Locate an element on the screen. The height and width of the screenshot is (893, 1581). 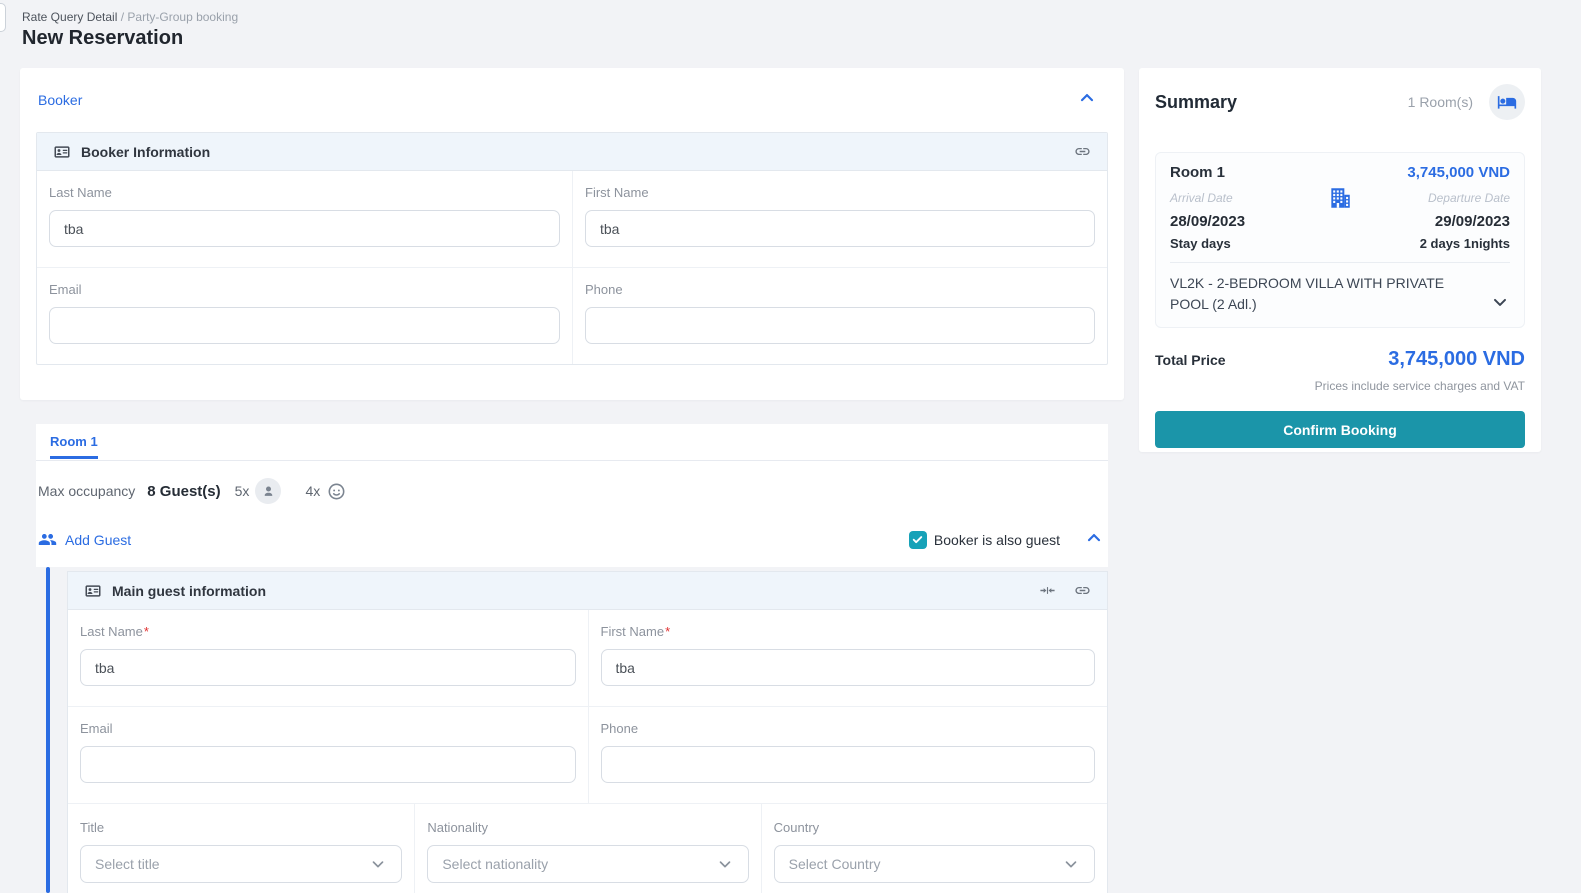
bed-icon is located at coordinates (1507, 102).